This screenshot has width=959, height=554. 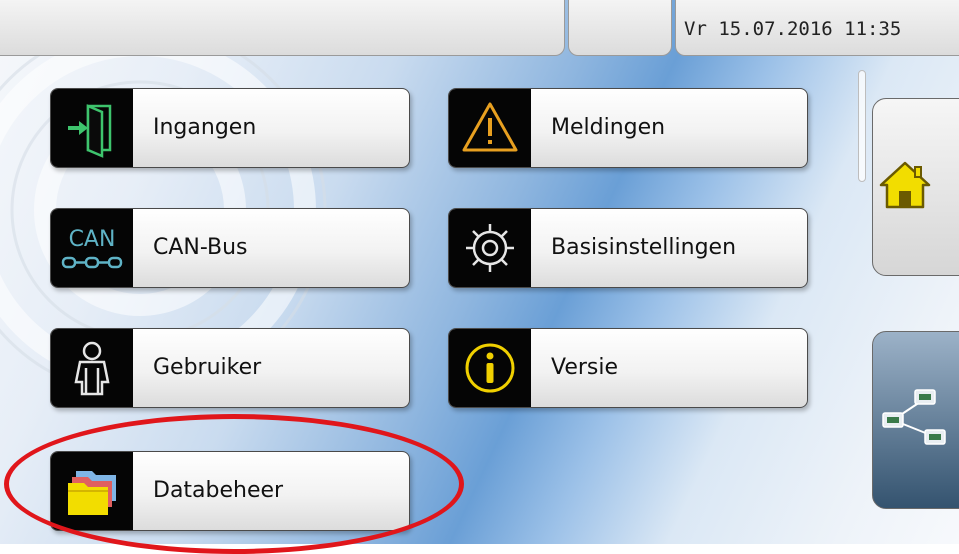 What do you see at coordinates (92, 128) in the screenshot?
I see `input-door-icon` at bounding box center [92, 128].